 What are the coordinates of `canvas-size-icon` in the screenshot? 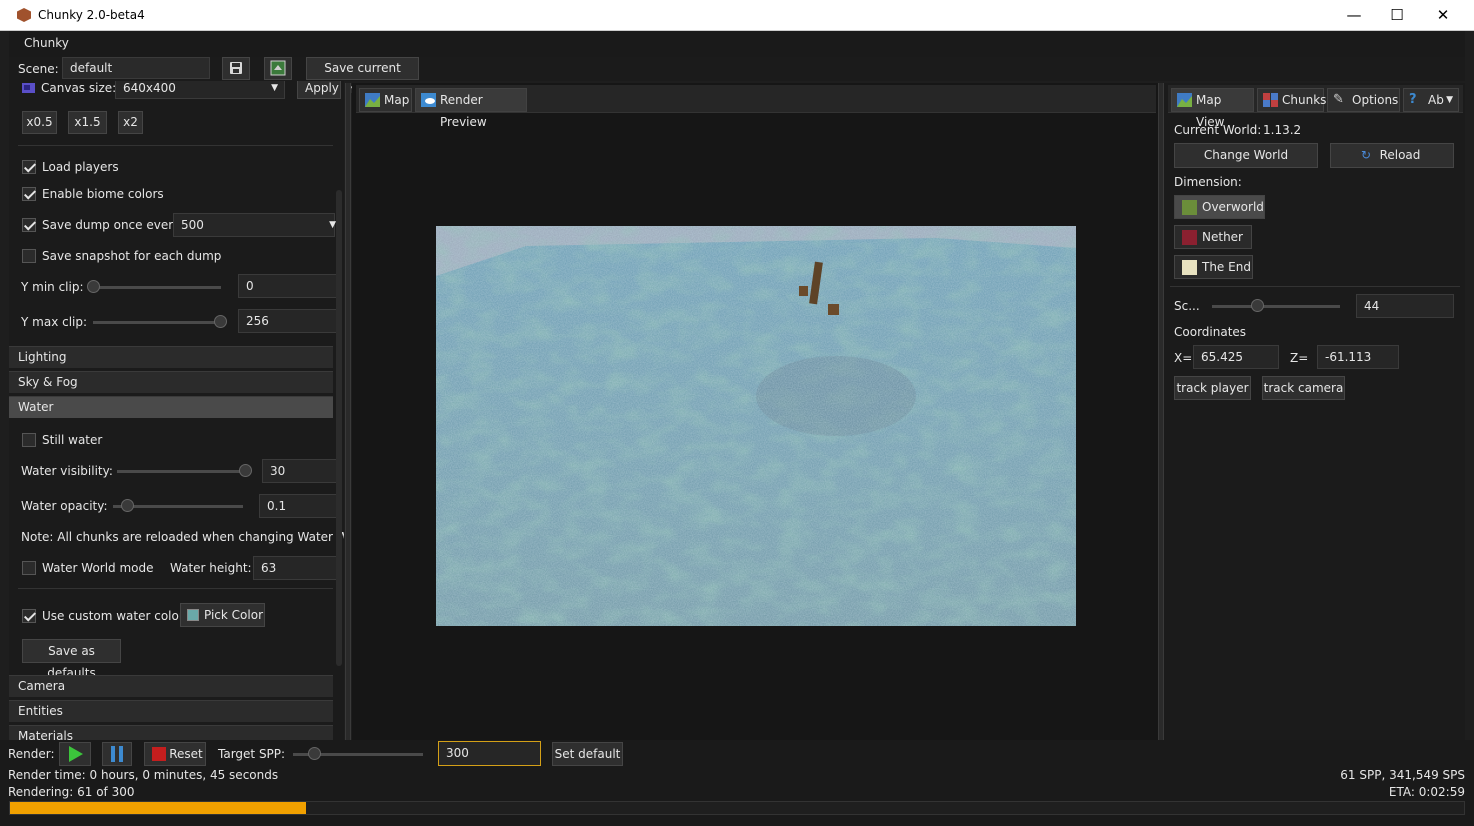 It's located at (28, 88).